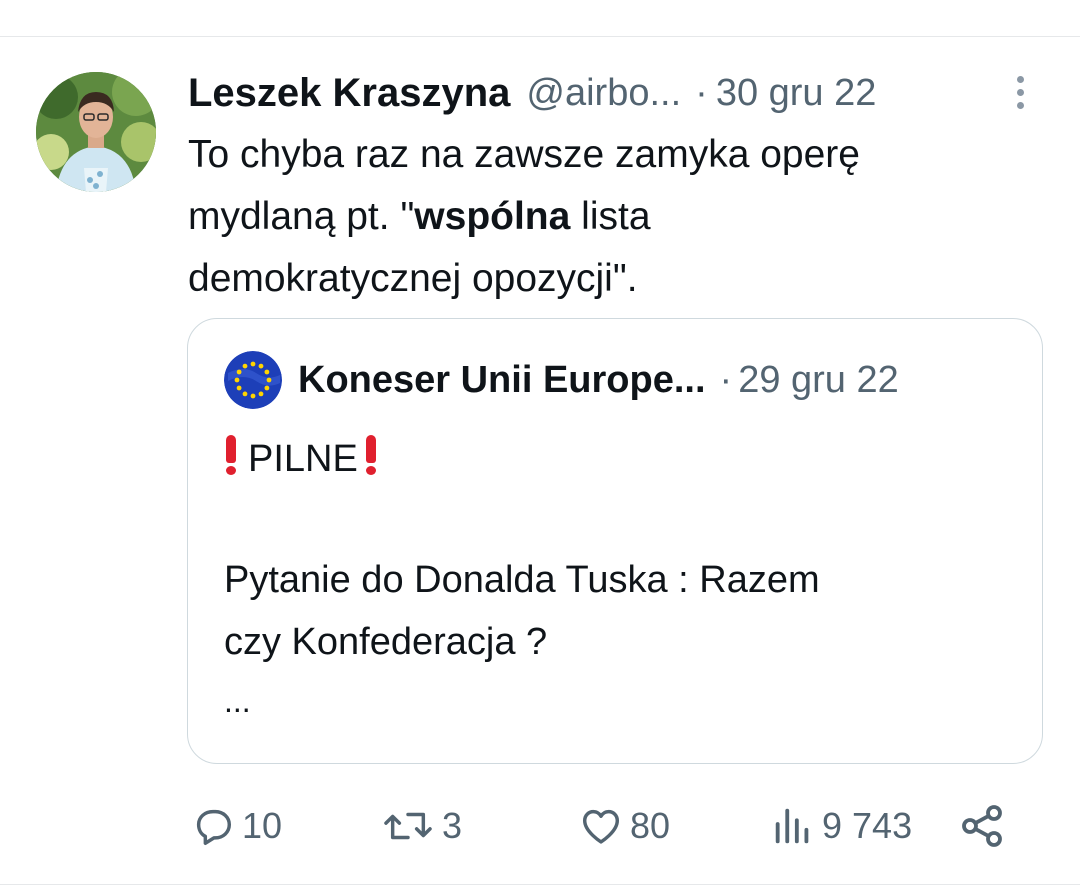 The image size is (1080, 896). I want to click on tweet-actions: 10 3 80 9 743, so click(540, 826).